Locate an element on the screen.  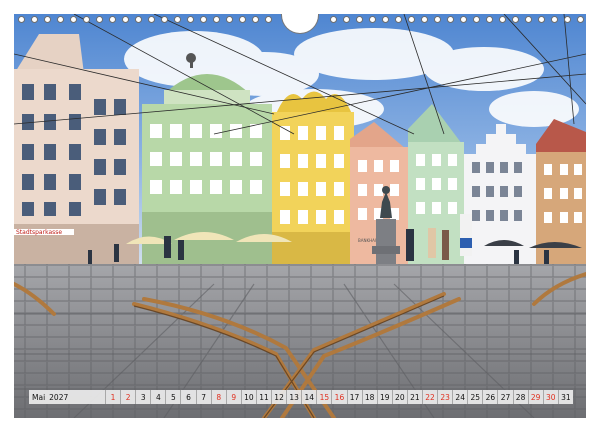
day-cell: 12 is located at coordinates (279, 397).